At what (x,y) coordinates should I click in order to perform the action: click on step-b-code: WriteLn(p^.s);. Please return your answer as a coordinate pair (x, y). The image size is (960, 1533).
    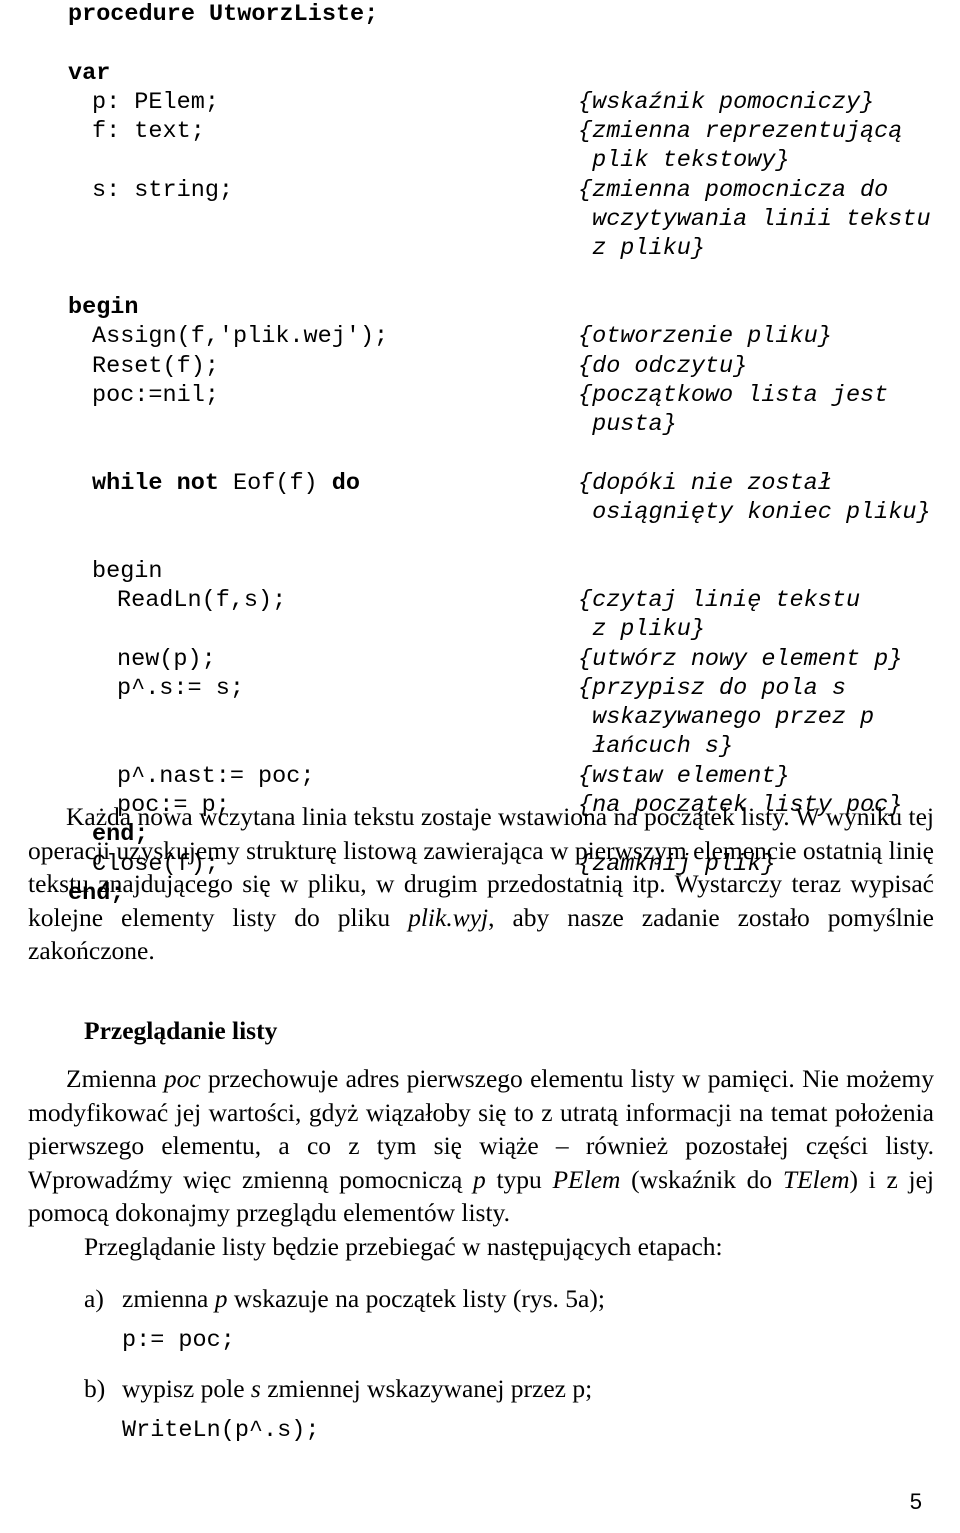
    Looking at the image, I should click on (221, 1430).